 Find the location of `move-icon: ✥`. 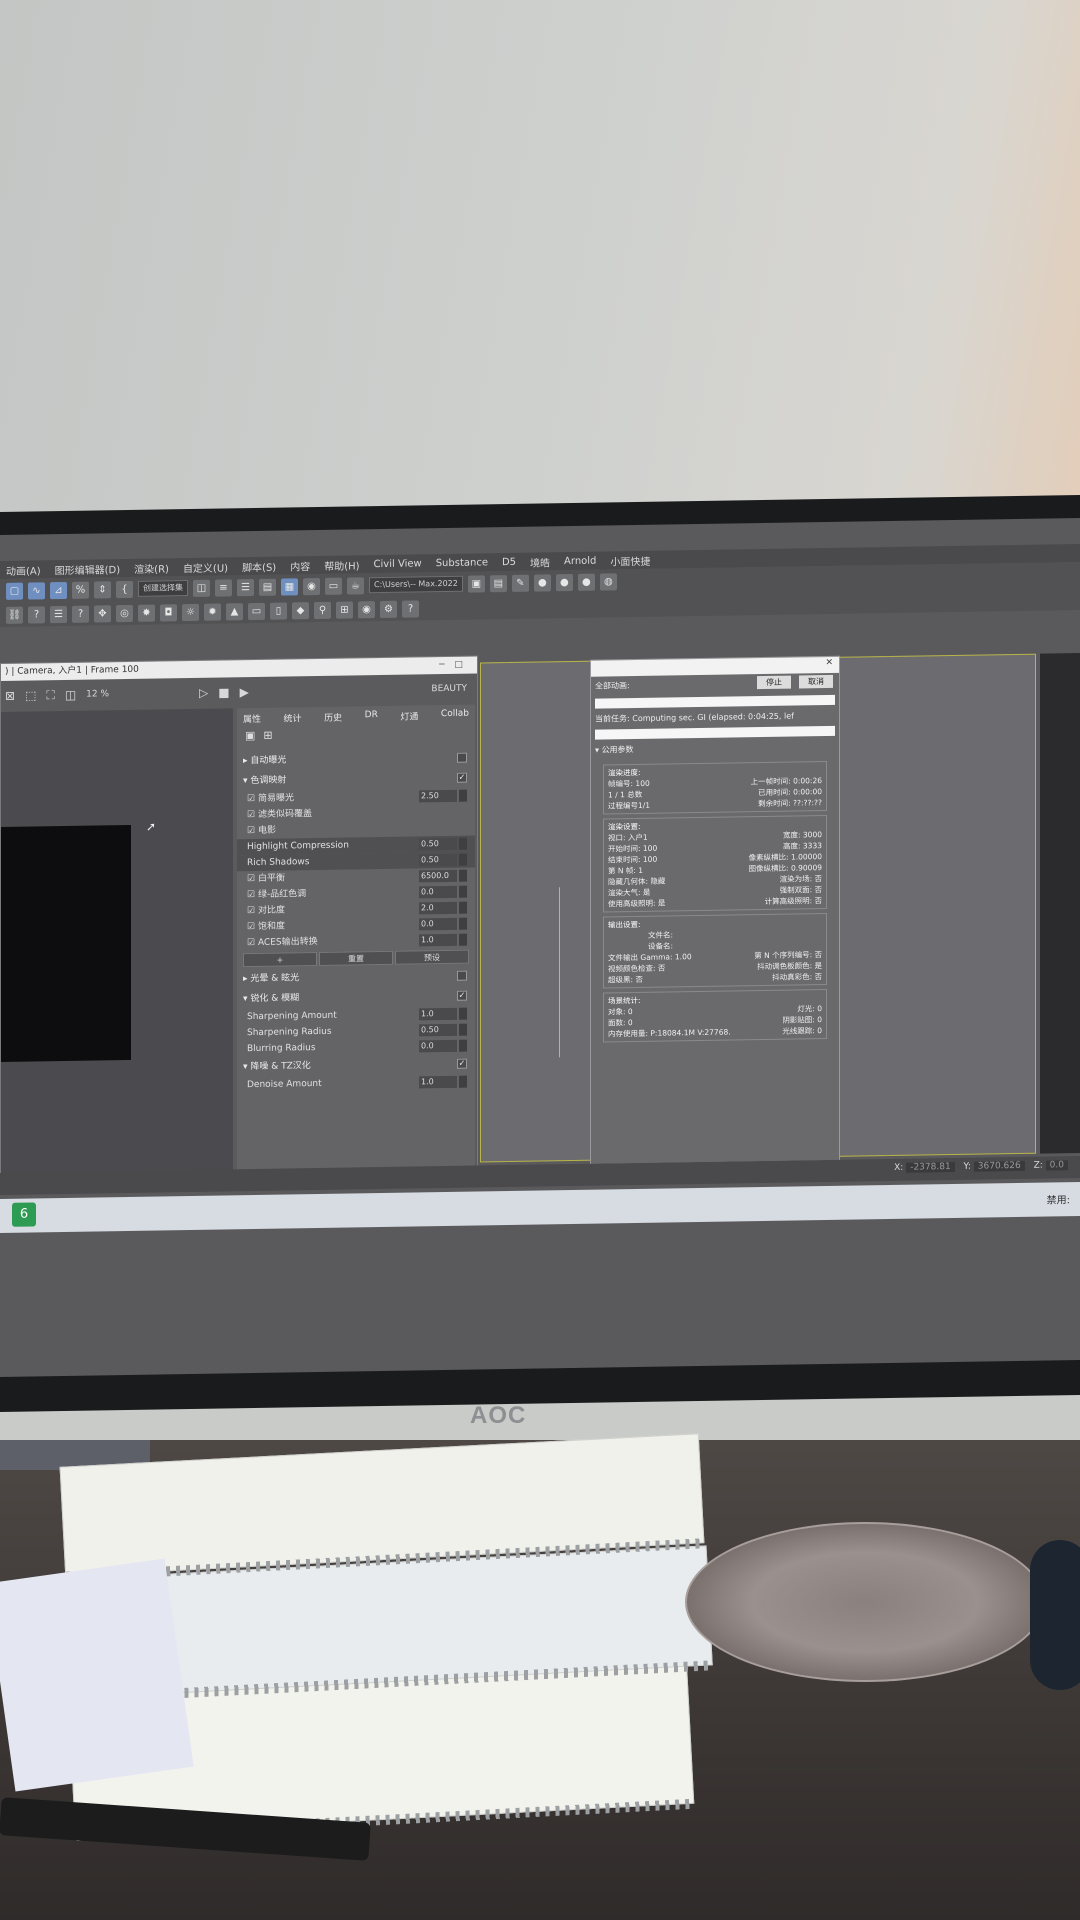

move-icon: ✥ is located at coordinates (102, 613).